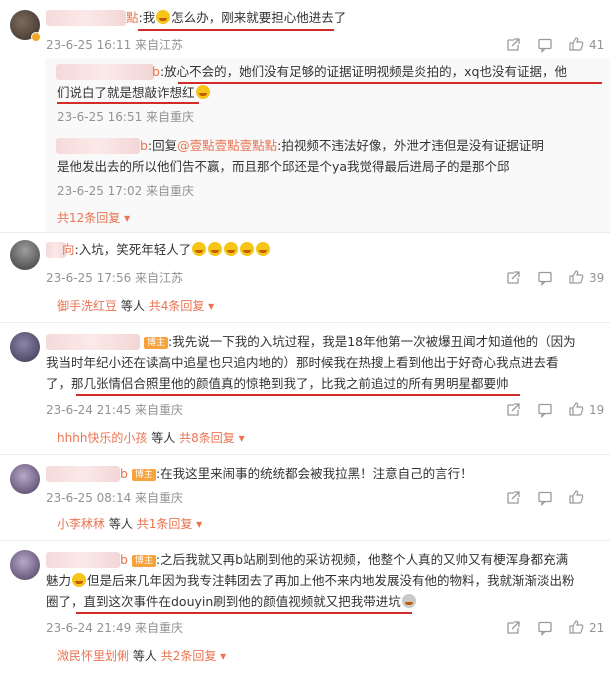  I want to click on more-replies-link: 溦民怀里划俐 等人 共2条回复 ▾, so click(141, 656).